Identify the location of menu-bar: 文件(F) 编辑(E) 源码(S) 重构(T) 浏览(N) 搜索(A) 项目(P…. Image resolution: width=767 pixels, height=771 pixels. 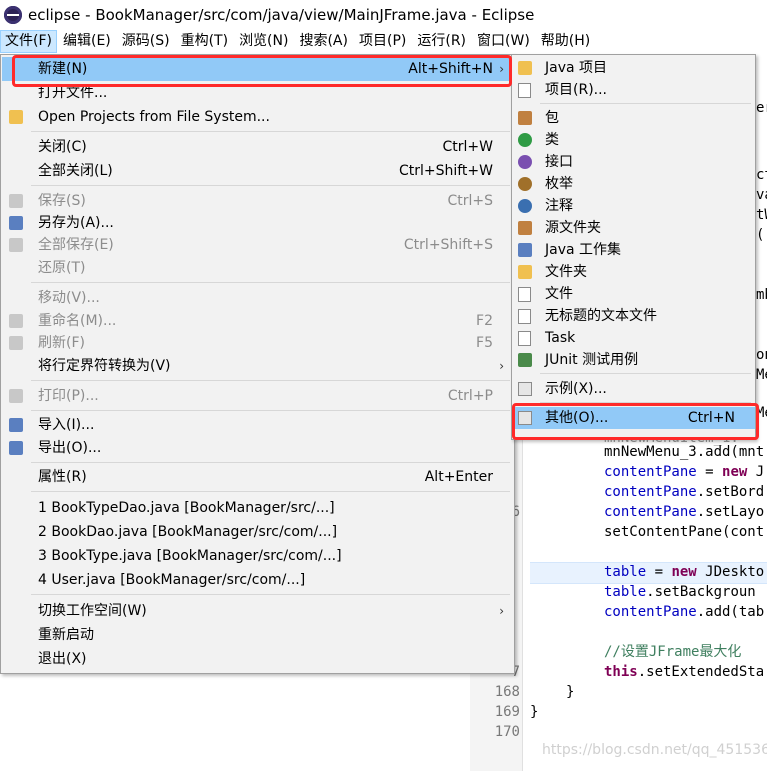
(383, 42).